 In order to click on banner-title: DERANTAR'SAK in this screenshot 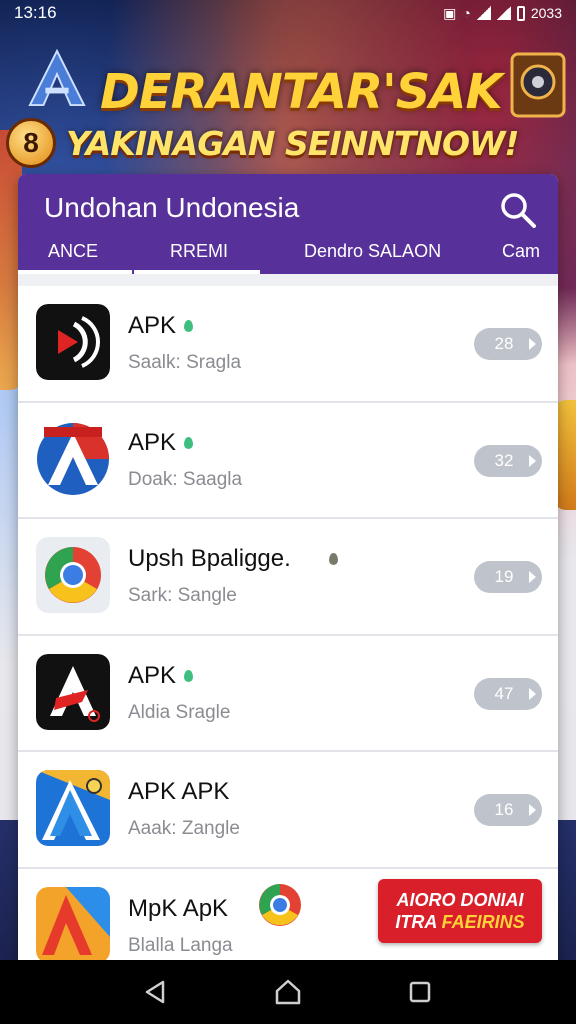, I will do `click(301, 92)`.